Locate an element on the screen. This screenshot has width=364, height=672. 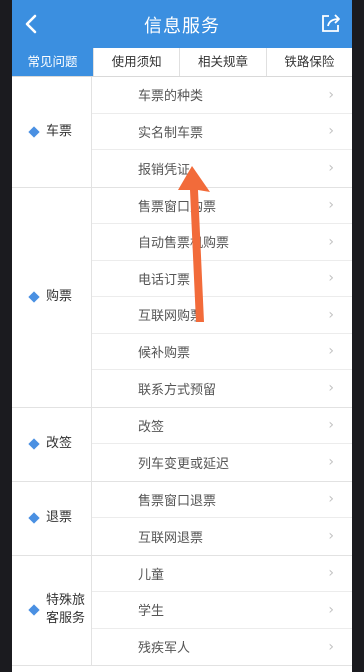
list-item: 售票窗口购票 › is located at coordinates (222, 206).